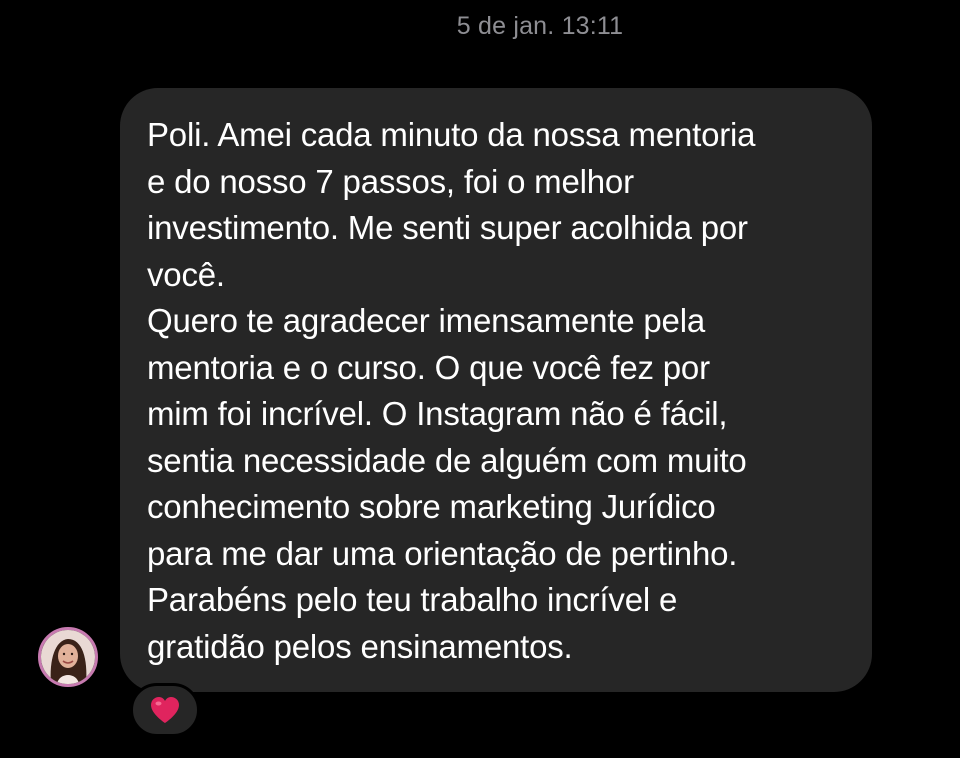 The image size is (960, 758). I want to click on heart-icon, so click(165, 710).